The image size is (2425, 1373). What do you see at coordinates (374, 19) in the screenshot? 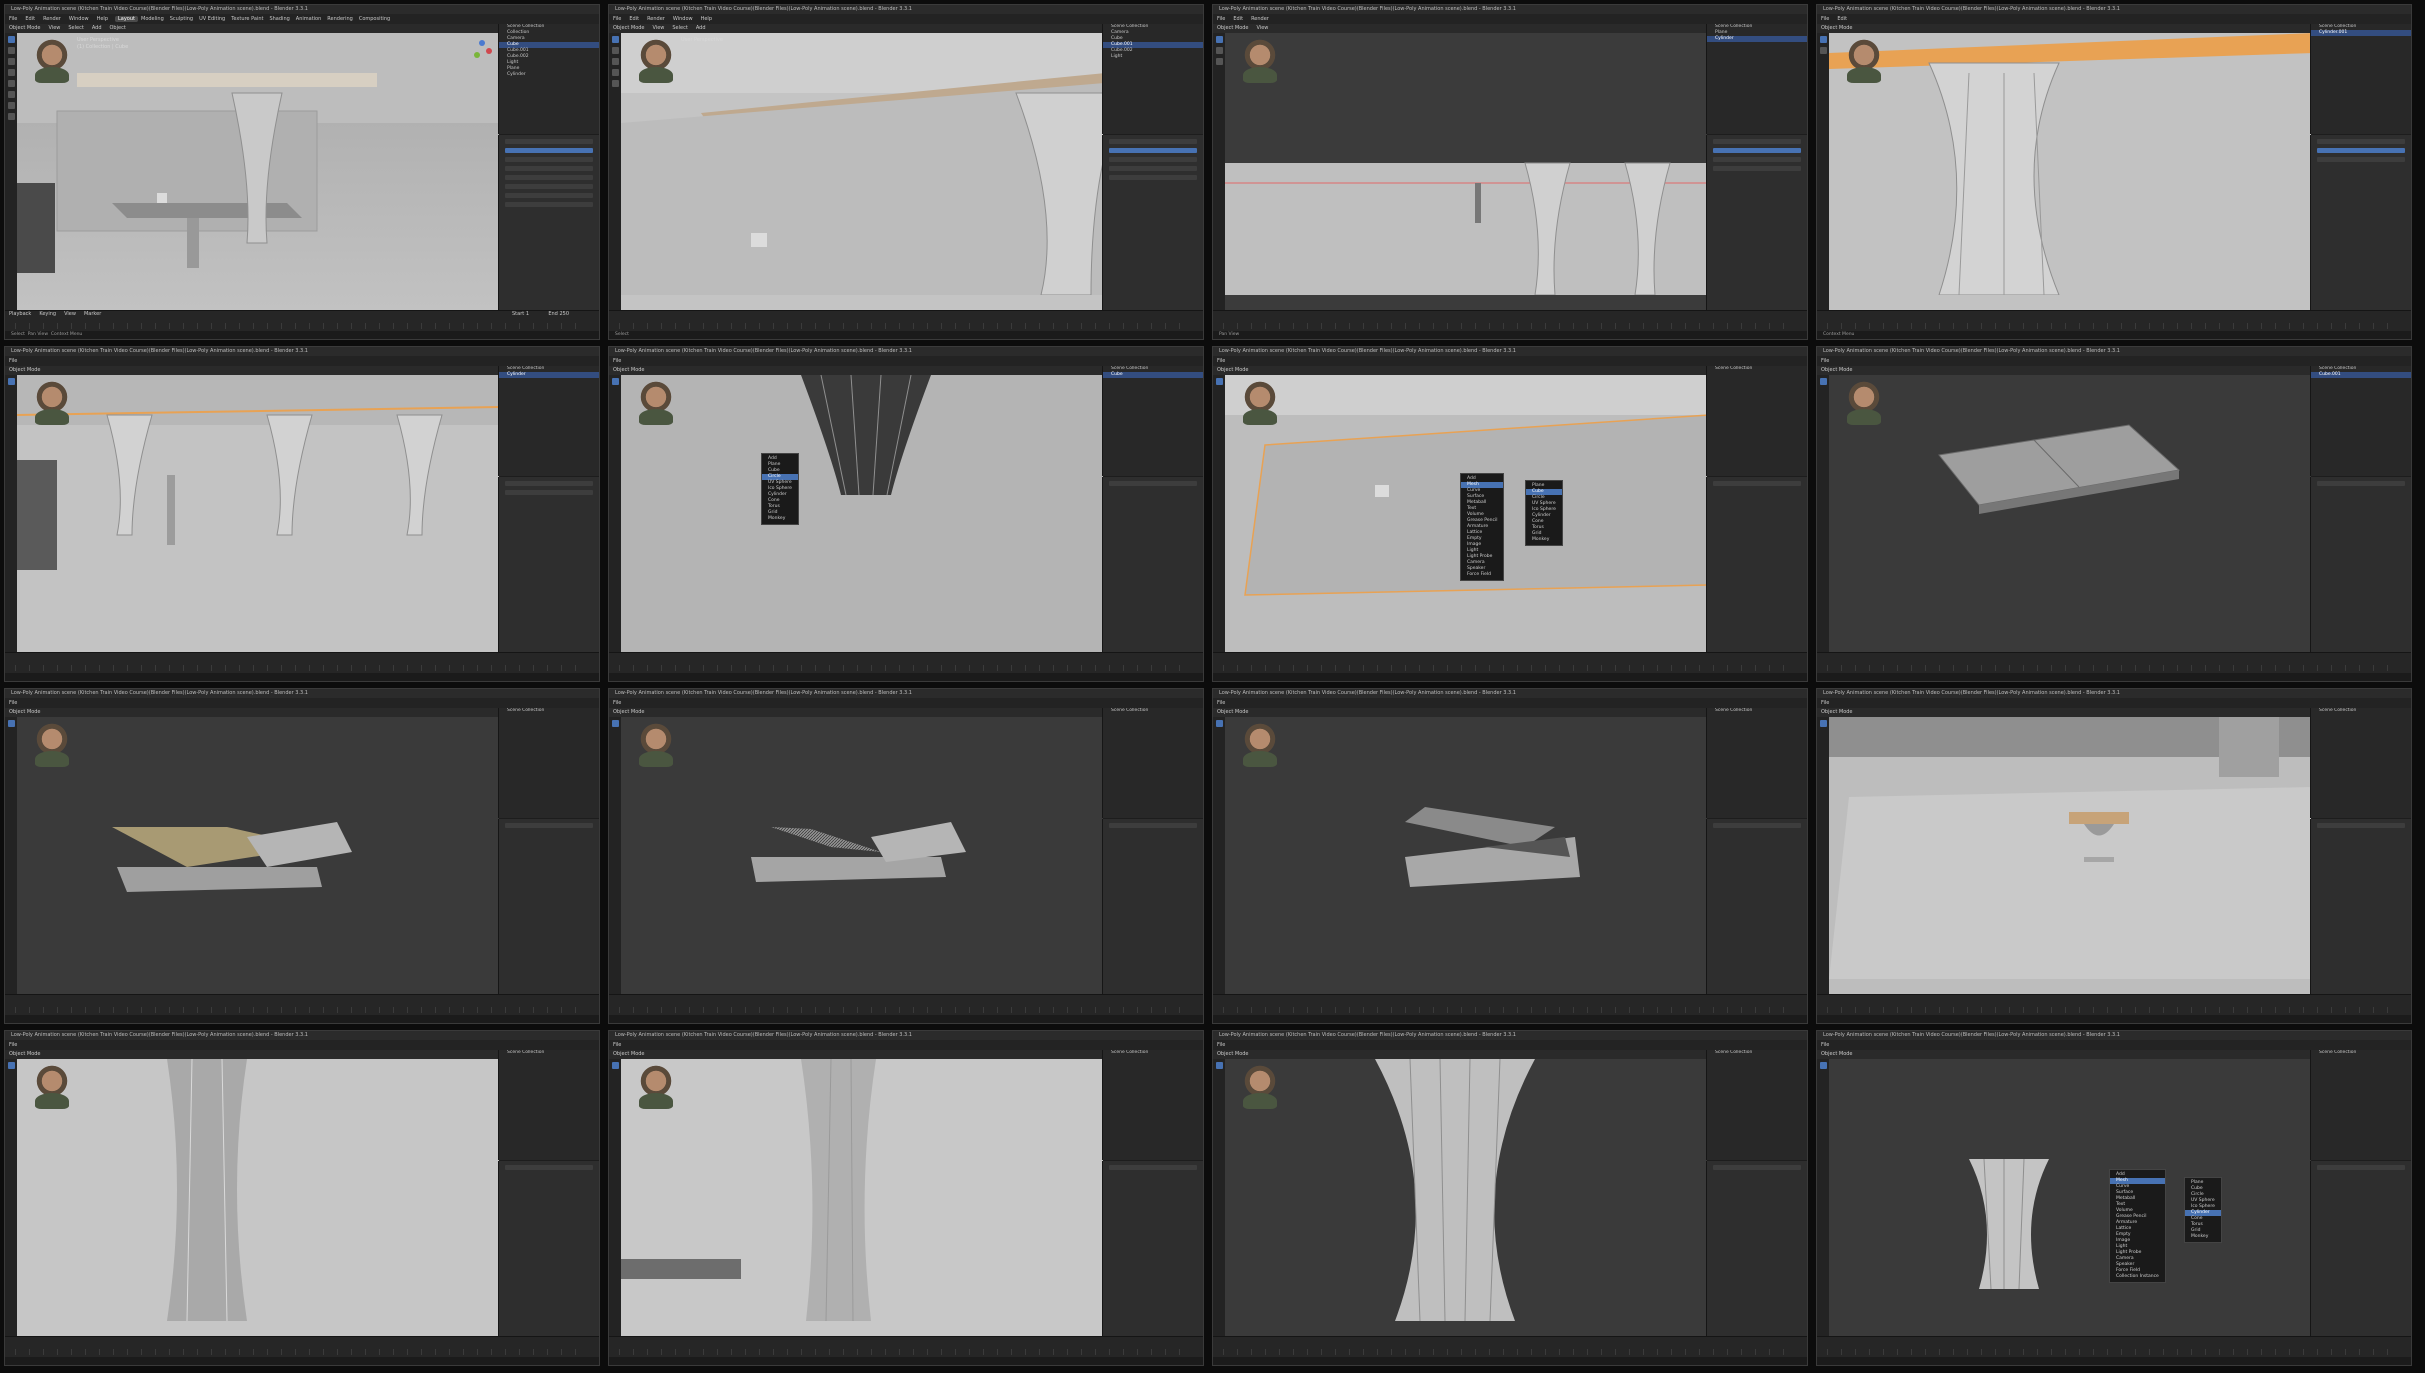
I see `tab-compositing: Compositing` at bounding box center [374, 19].